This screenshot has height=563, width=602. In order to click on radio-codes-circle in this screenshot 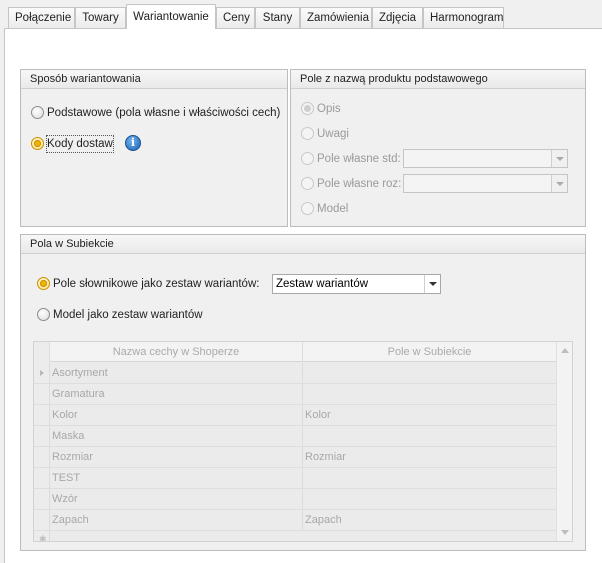, I will do `click(37, 143)`.